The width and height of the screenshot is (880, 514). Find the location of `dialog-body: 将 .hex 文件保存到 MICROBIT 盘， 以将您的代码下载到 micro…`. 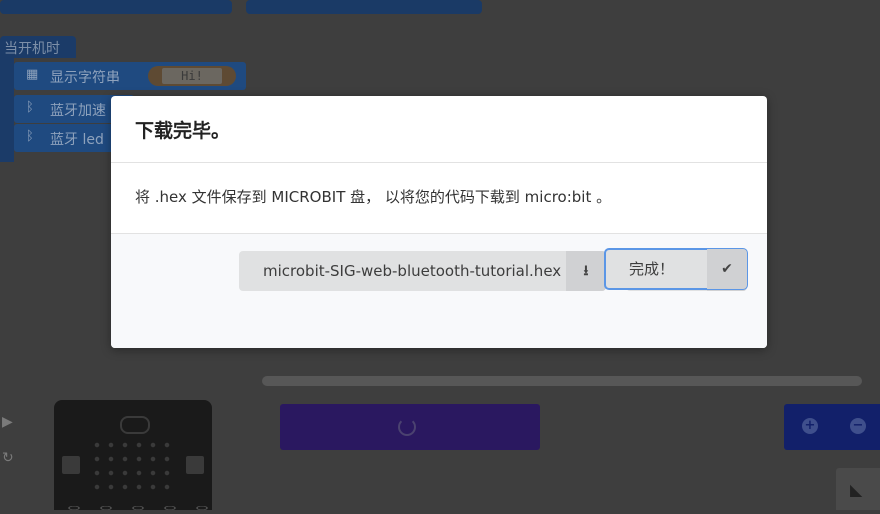

dialog-body: 将 .hex 文件保存到 MICROBIT 盘， 以将您的代码下载到 micro… is located at coordinates (439, 198).